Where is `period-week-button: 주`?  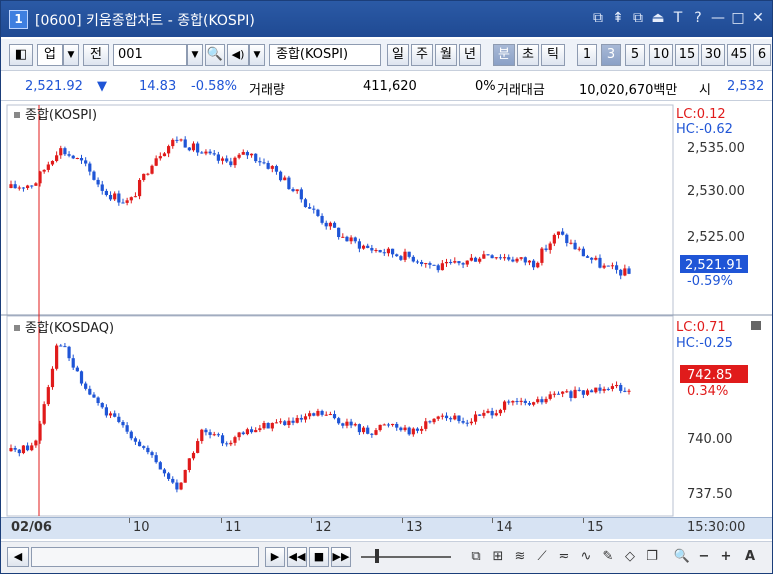 period-week-button: 주 is located at coordinates (422, 55).